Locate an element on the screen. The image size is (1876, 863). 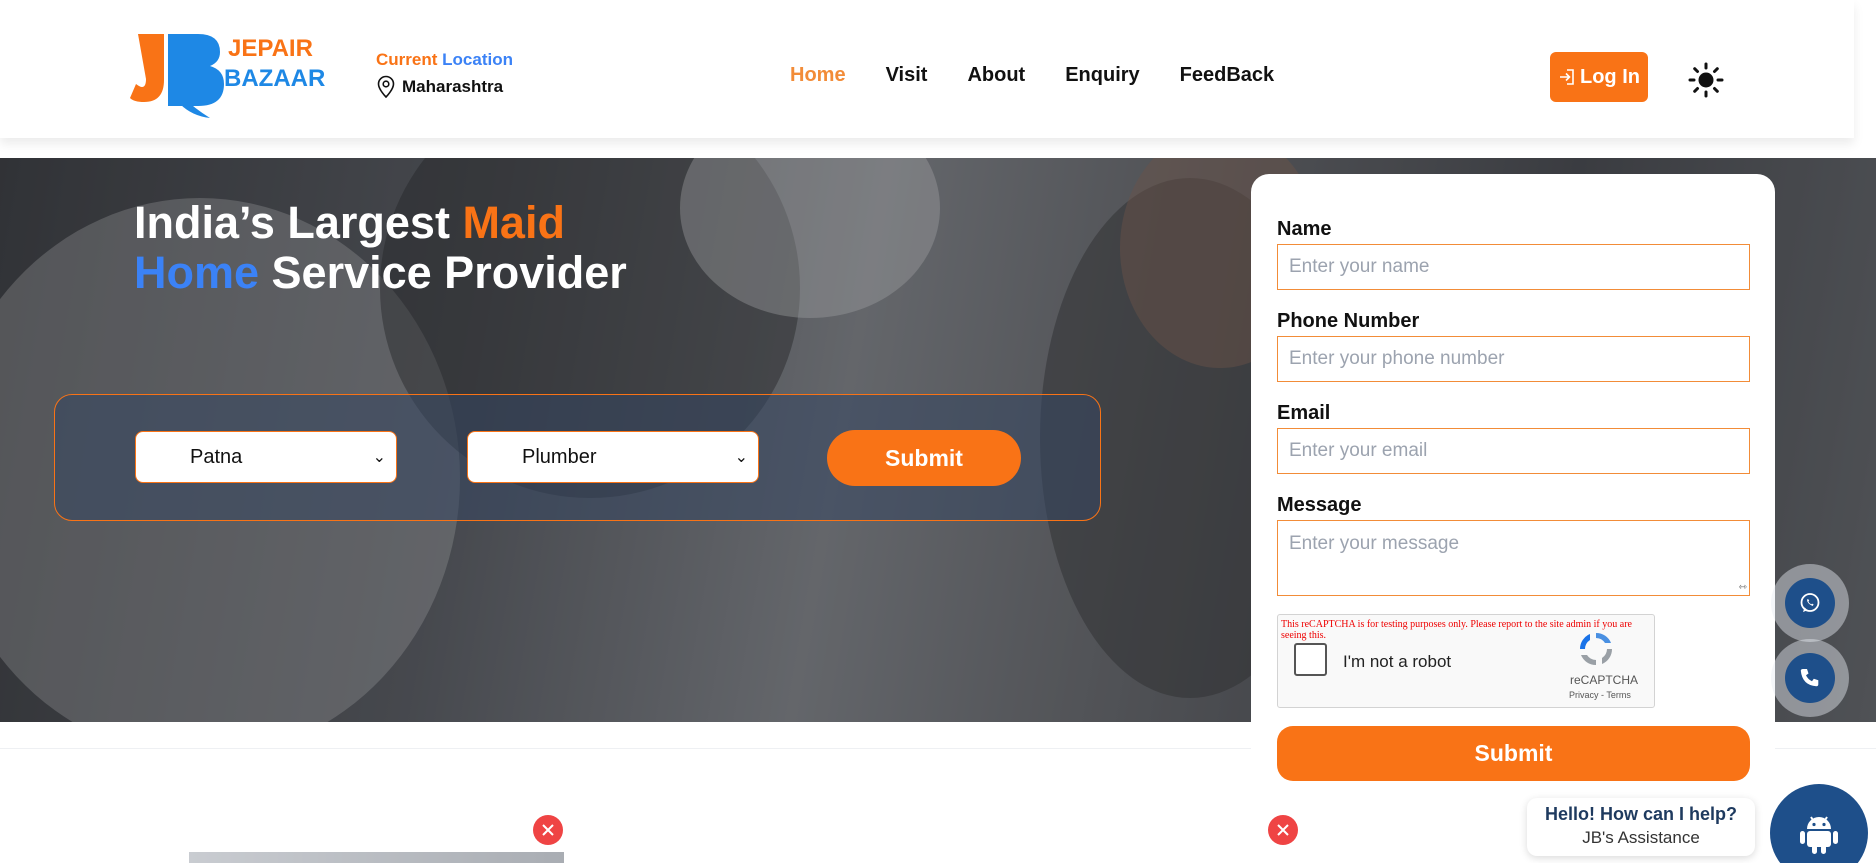
phone-call-button is located at coordinates (1810, 678).